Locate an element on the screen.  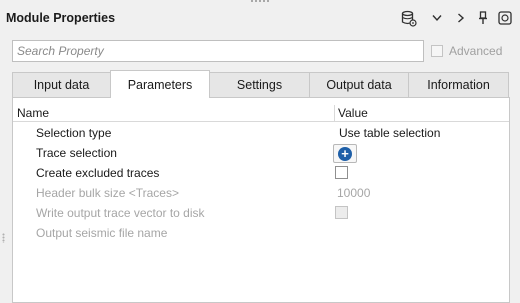
tab-output-data: Output data is located at coordinates (359, 84).